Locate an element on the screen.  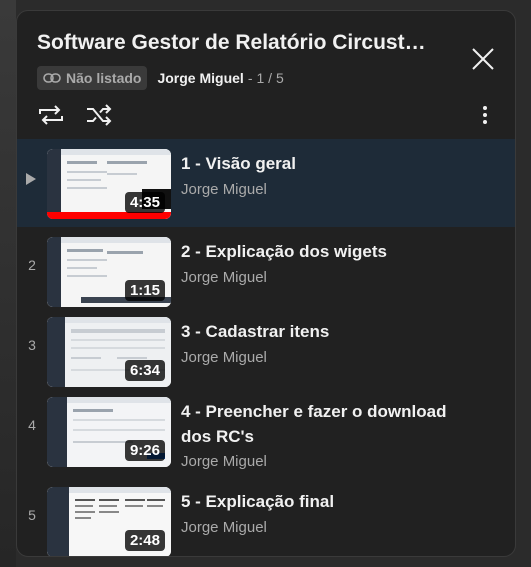
shuffle-icon is located at coordinates (99, 115).